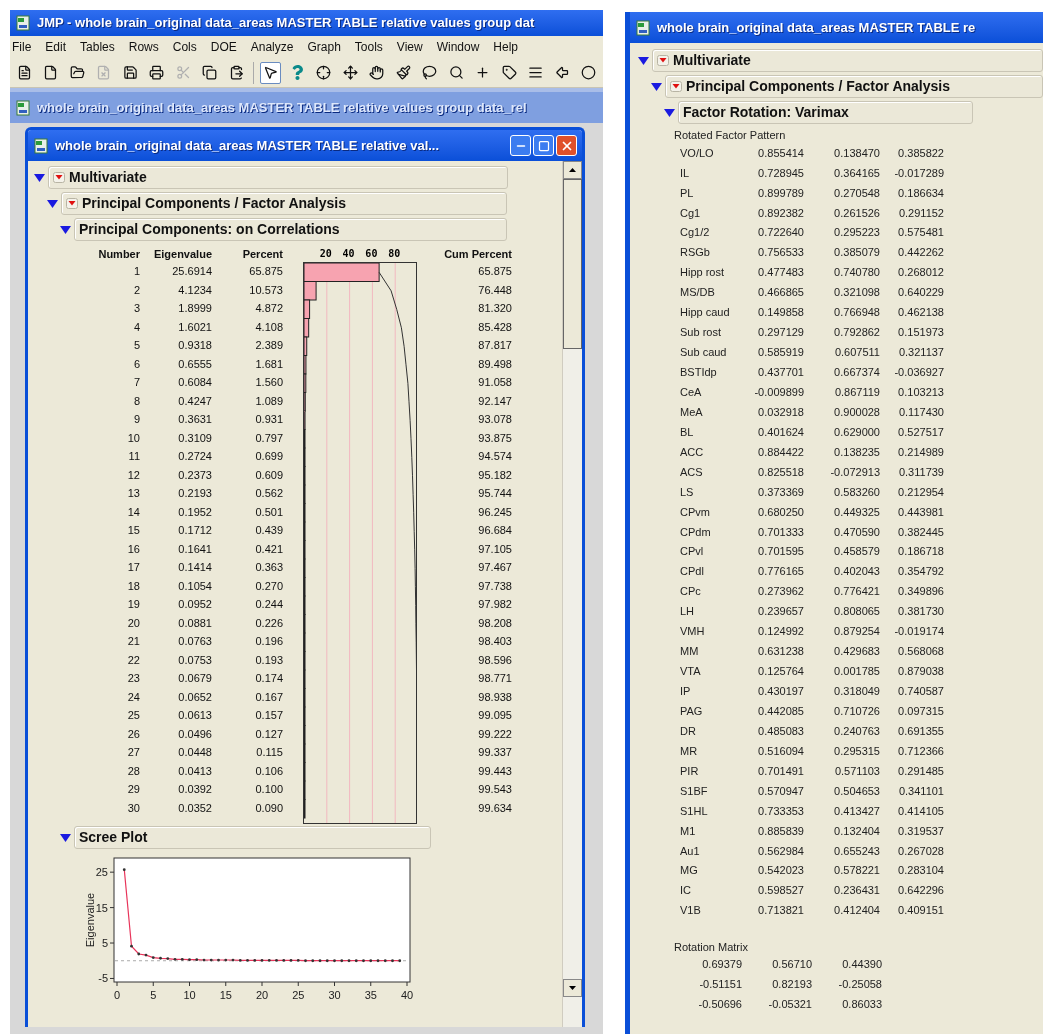 This screenshot has height=1034, width=1043. What do you see at coordinates (268, 623) in the screenshot?
I see `table-cell-text: 0.226` at bounding box center [268, 623].